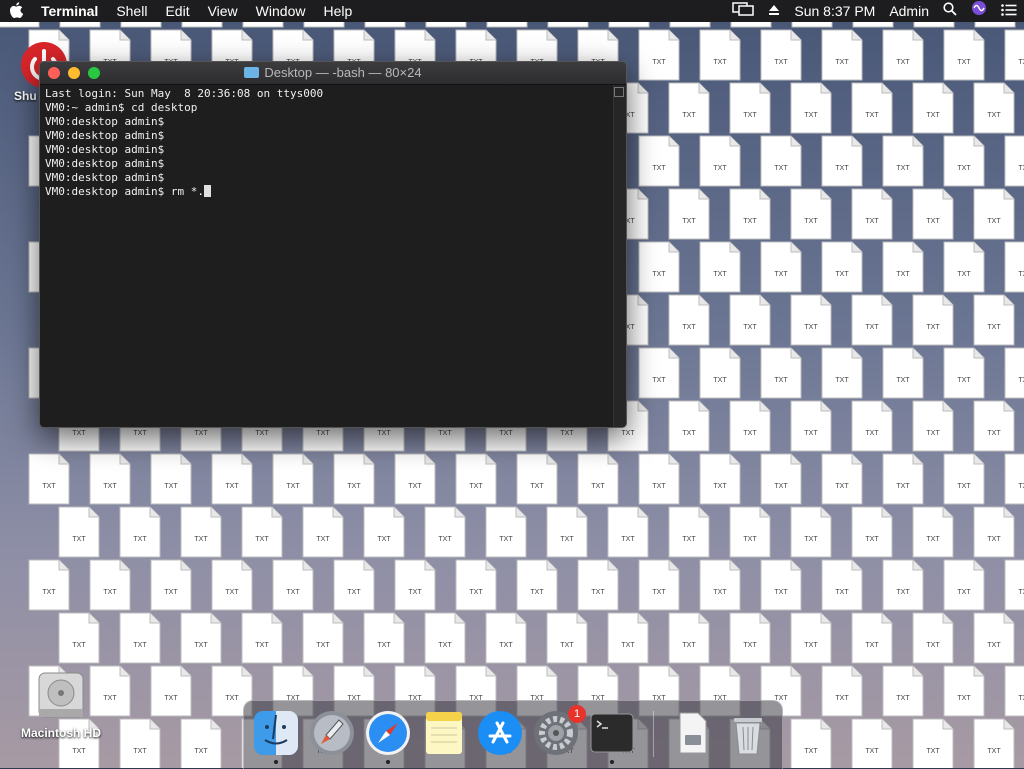 This screenshot has height=769, width=1024. Describe the element at coordinates (223, 11) in the screenshot. I see `menu-view: View` at that location.